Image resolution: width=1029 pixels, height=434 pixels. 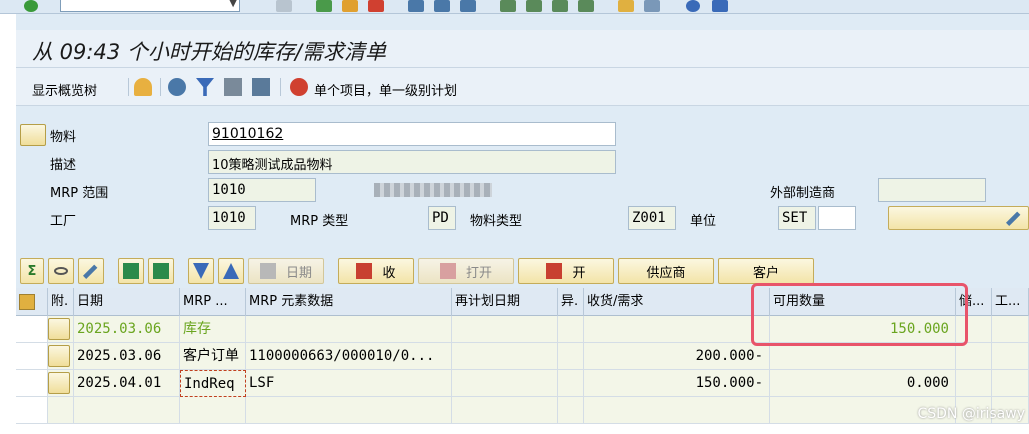 What do you see at coordinates (324, 6) in the screenshot?
I see `back-icon` at bounding box center [324, 6].